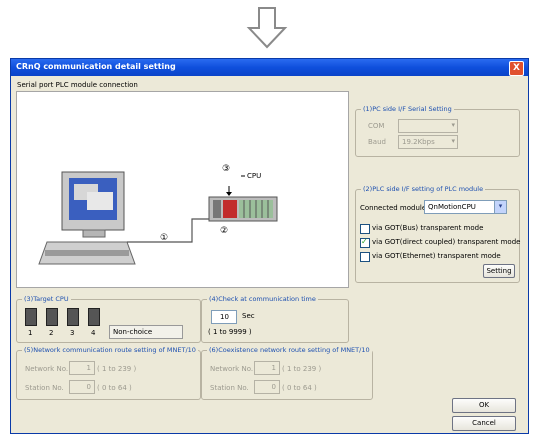 Image resolution: width=534 pixels, height=437 pixels. What do you see at coordinates (436, 256) in the screenshot?
I see `option-ethernet-label: via GOT(Ethernet) transparent mode` at bounding box center [436, 256].